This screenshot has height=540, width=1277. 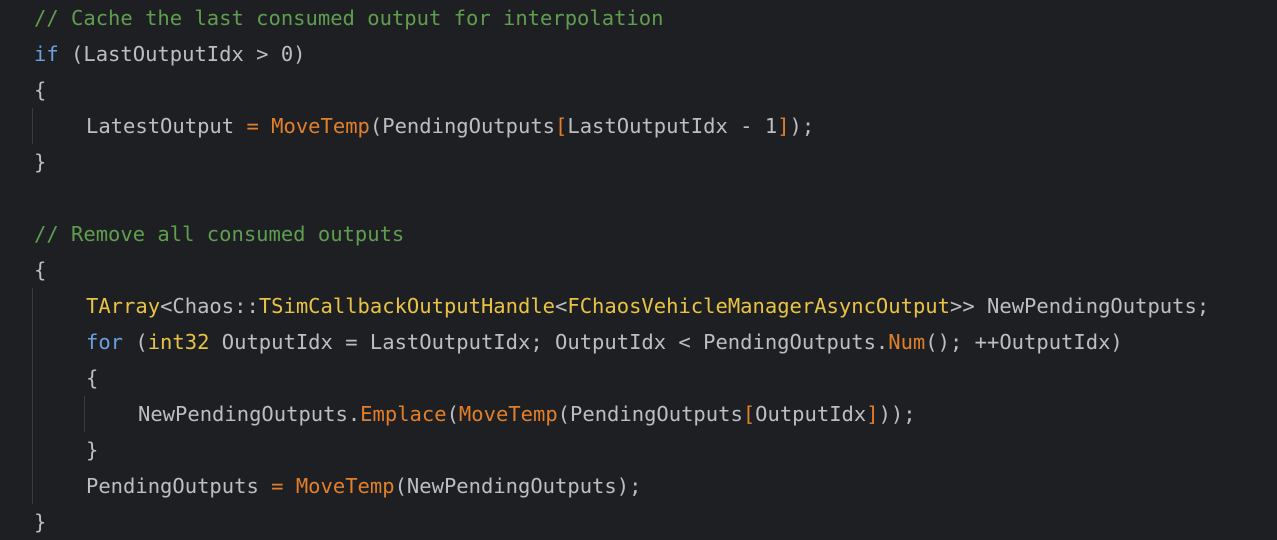 What do you see at coordinates (182, 54) in the screenshot?
I see `code-token-plain: (LastOutputIdx > 0)` at bounding box center [182, 54].